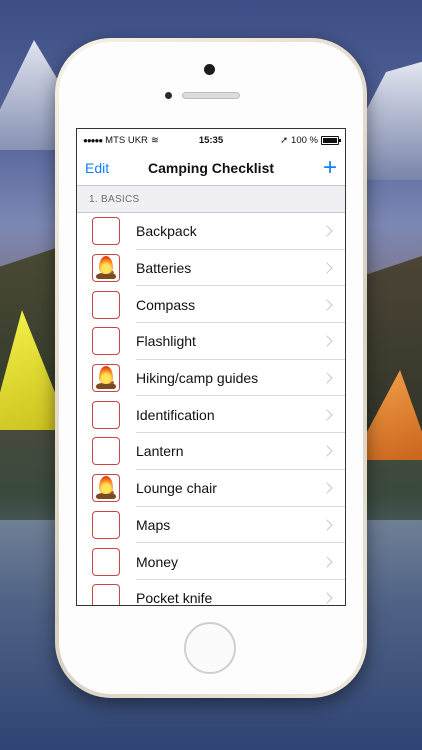 The image size is (422, 750). Describe the element at coordinates (93, 140) in the screenshot. I see `signal-icon: ●●●●●` at that location.